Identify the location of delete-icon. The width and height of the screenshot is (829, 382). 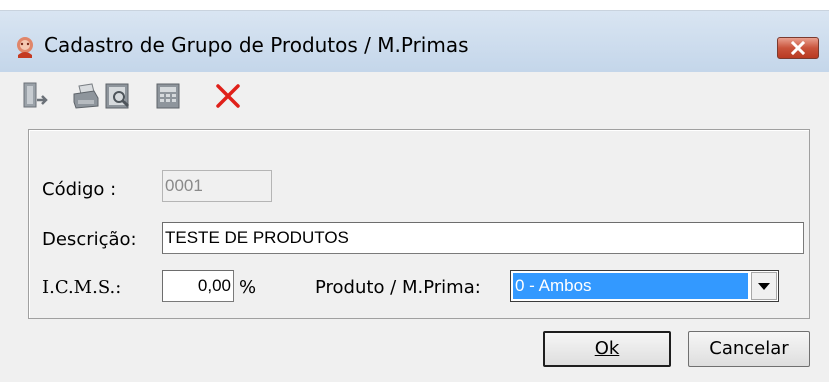
(228, 96).